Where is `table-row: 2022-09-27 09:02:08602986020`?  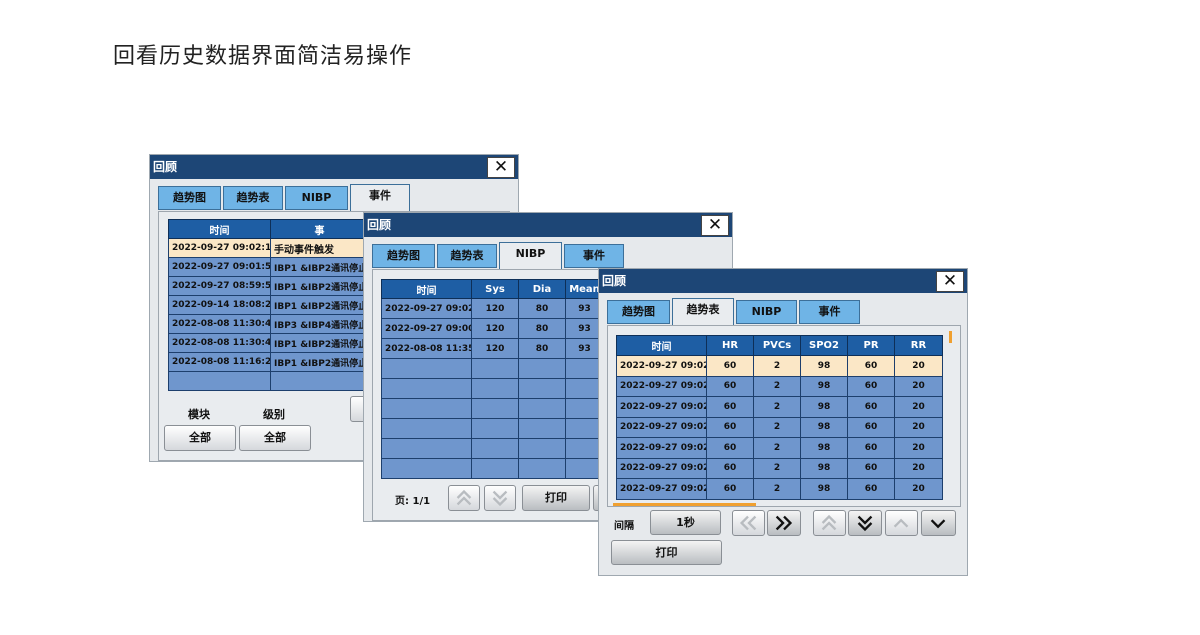
table-row: 2022-09-27 09:02:08602986020 is located at coordinates (779, 489).